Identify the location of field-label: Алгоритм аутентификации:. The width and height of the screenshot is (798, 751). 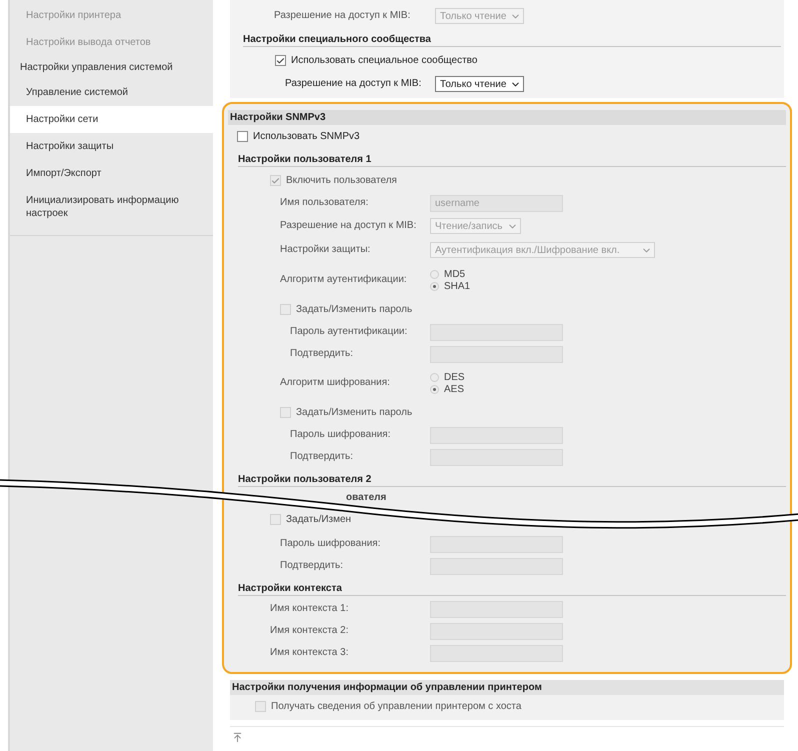
(344, 280).